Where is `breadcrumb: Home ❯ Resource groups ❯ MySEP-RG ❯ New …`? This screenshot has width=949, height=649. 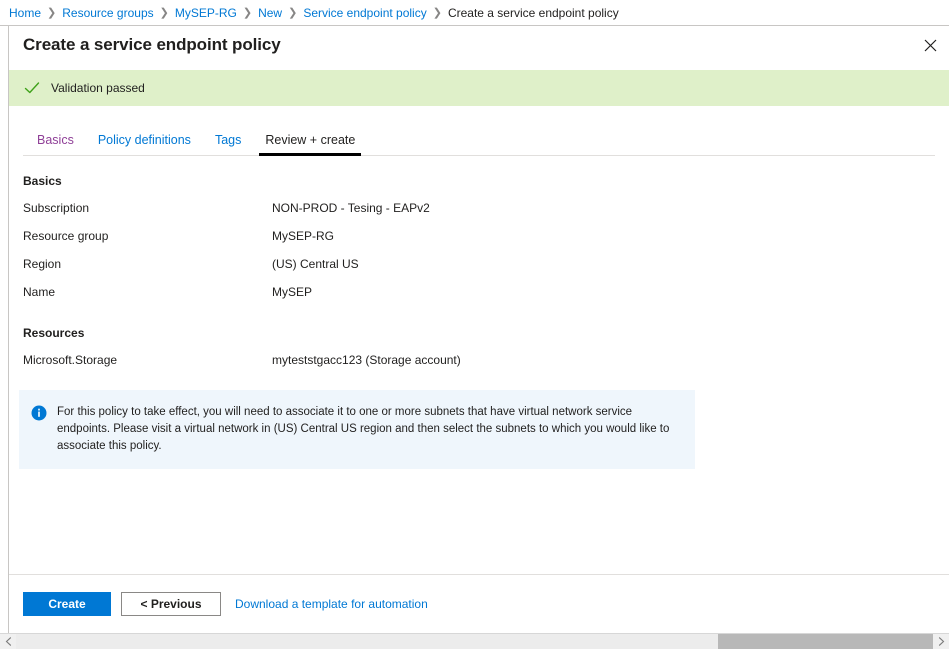
breadcrumb: Home ❯ Resource groups ❯ MySEP-RG ❯ New … is located at coordinates (474, 13).